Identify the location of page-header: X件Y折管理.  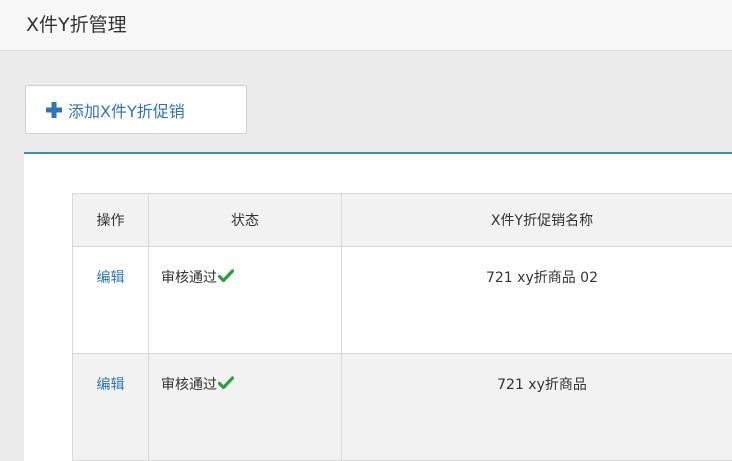
(366, 25).